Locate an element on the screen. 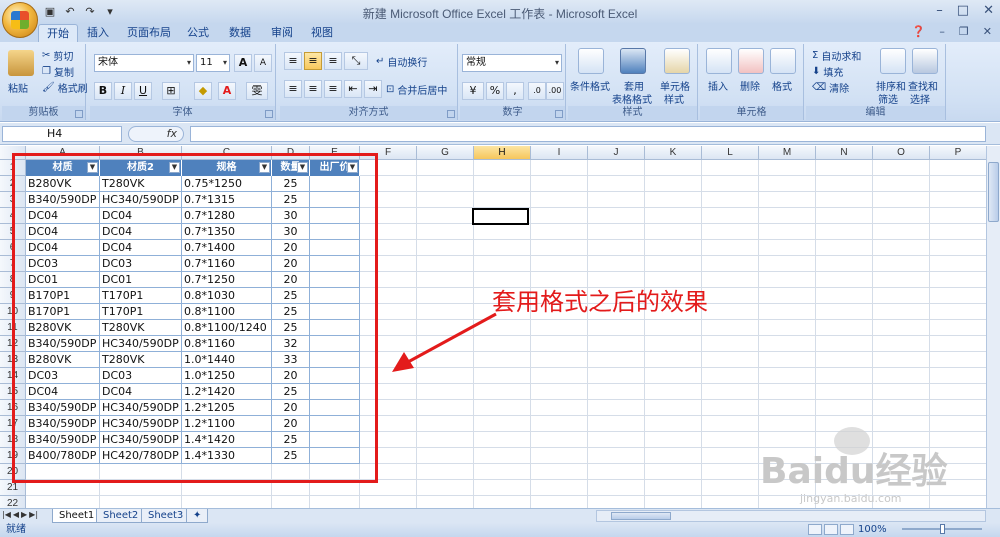  font-name-combo: 宋体 ▾ is located at coordinates (144, 63).